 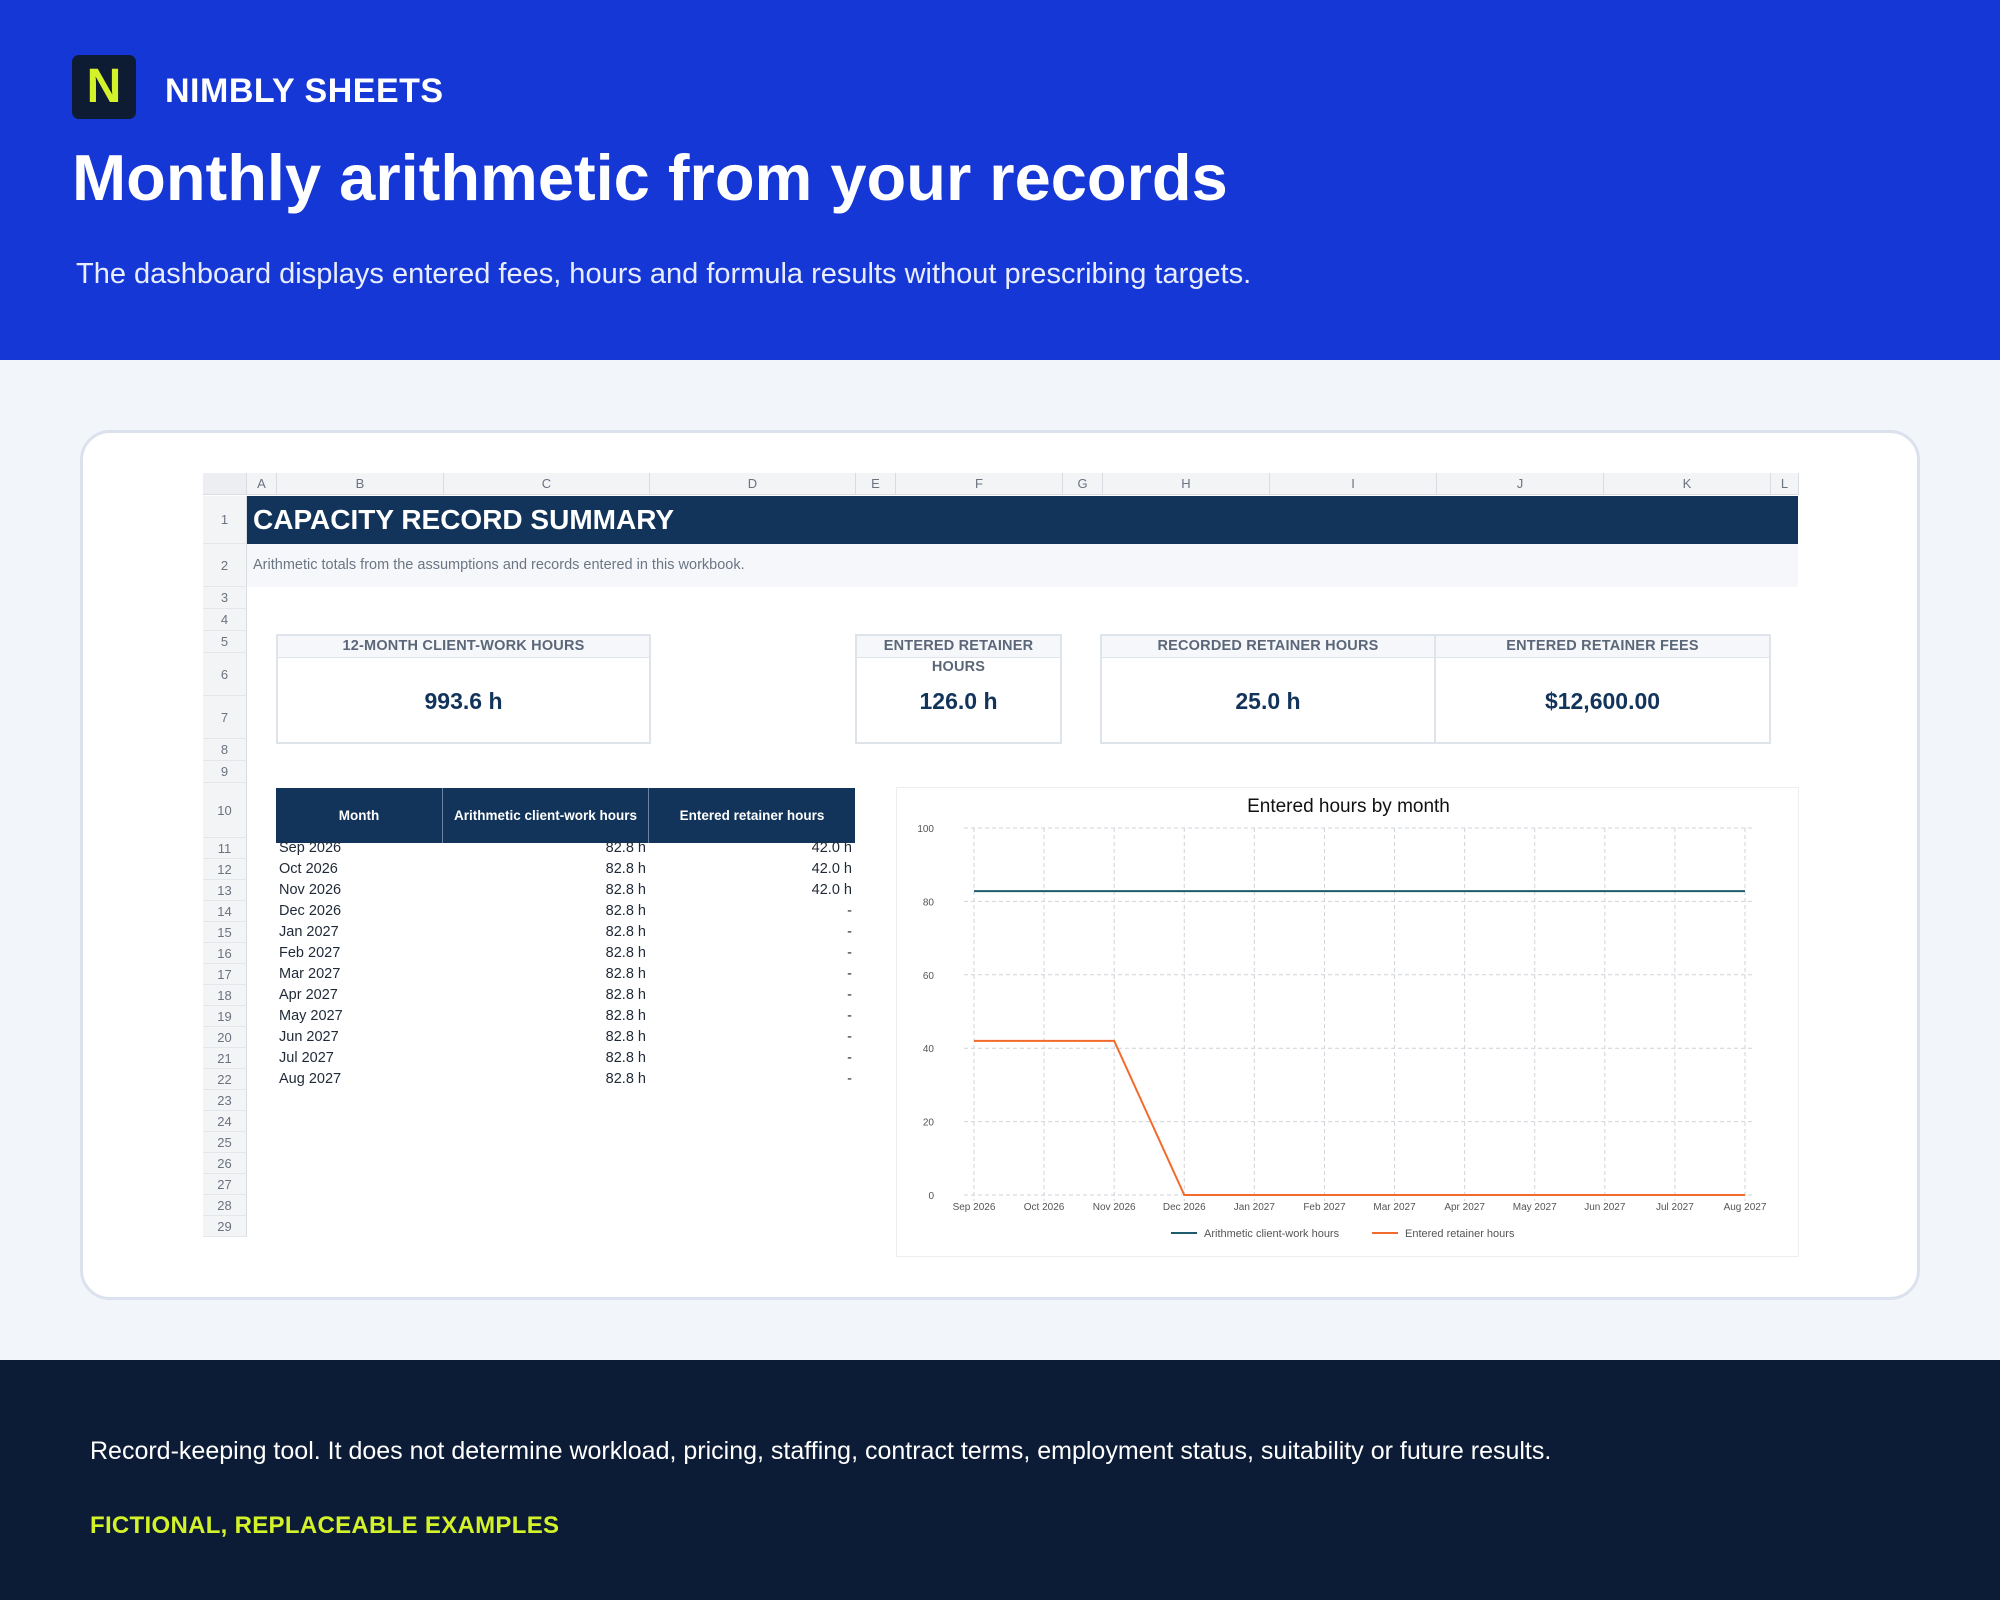 What do you see at coordinates (876, 484) in the screenshot?
I see `column-header-e: E` at bounding box center [876, 484].